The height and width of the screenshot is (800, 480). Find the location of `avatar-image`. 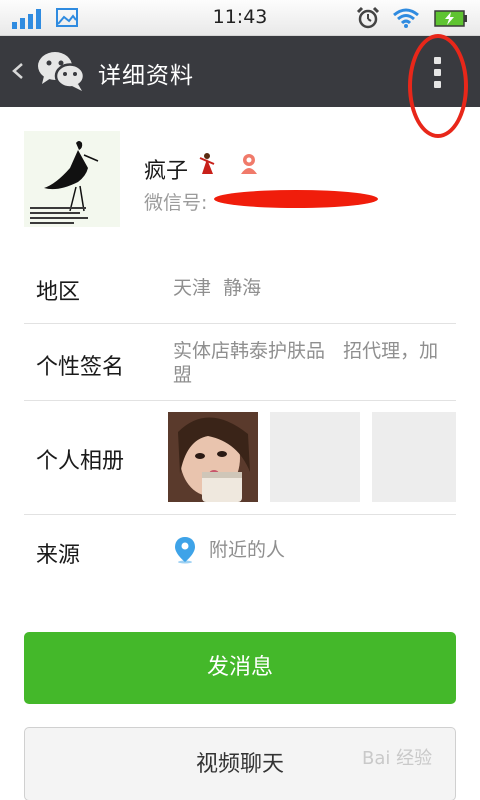

avatar-image is located at coordinates (72, 179).